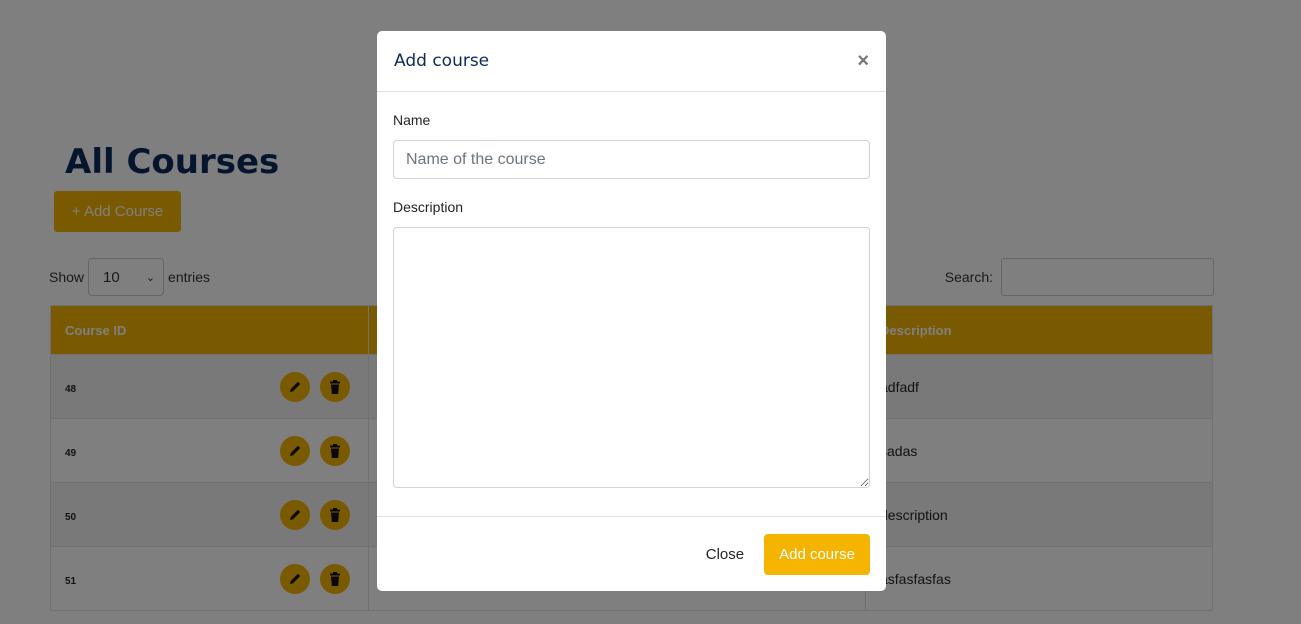  I want to click on submit-add-course-button: Add course, so click(817, 554).